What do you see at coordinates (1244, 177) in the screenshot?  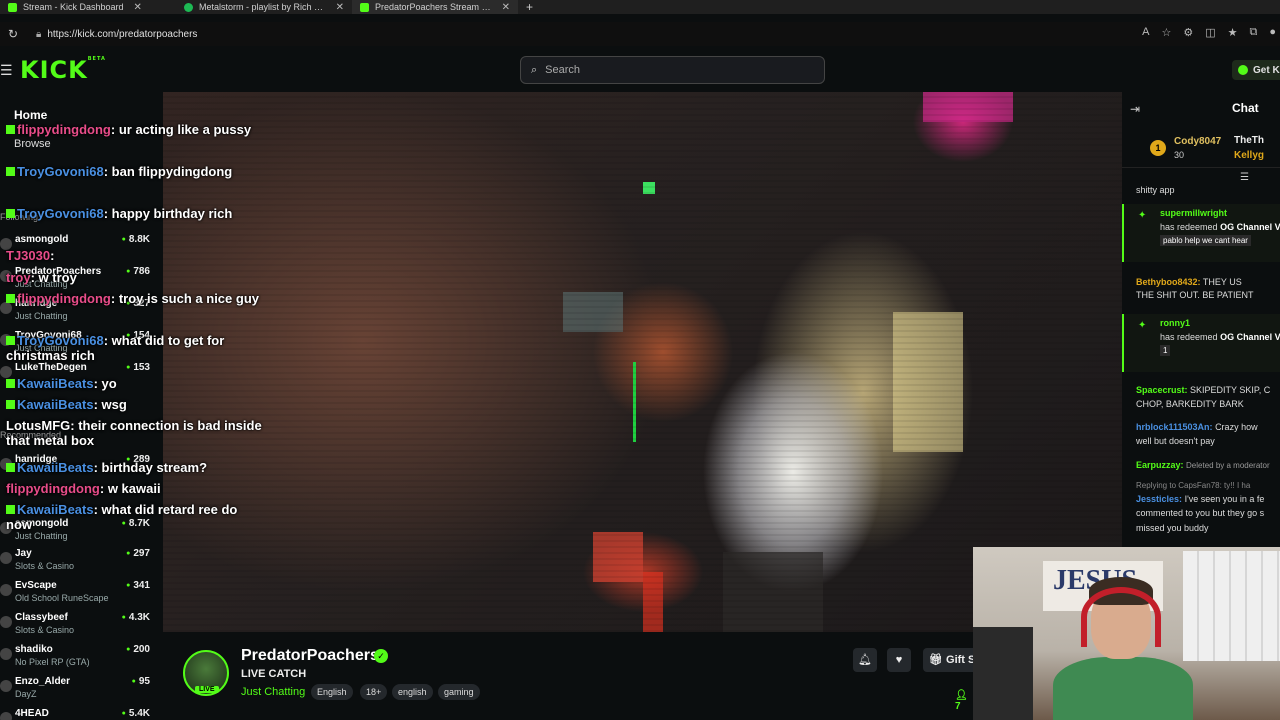 I see `chat-filter-icon: ☰` at bounding box center [1244, 177].